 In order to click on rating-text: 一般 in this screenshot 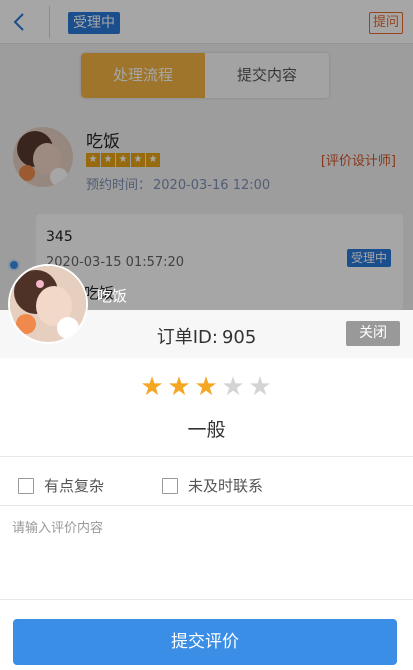, I will do `click(206, 430)`.